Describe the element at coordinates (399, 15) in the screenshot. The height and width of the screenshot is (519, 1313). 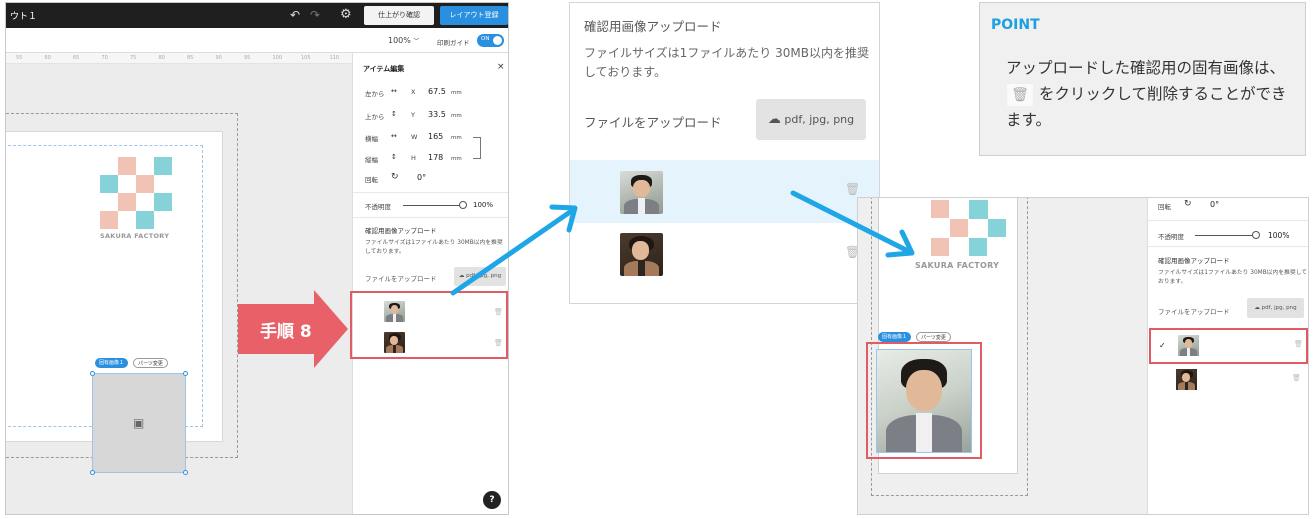
I see `preview-button: 仕上がり確認` at that location.